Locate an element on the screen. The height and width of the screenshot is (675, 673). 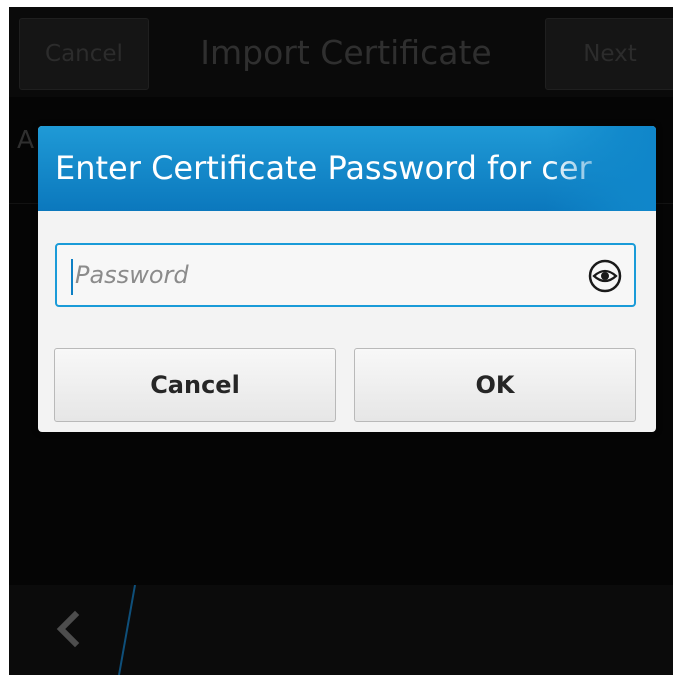
chevron-left-icon is located at coordinates (68, 629).